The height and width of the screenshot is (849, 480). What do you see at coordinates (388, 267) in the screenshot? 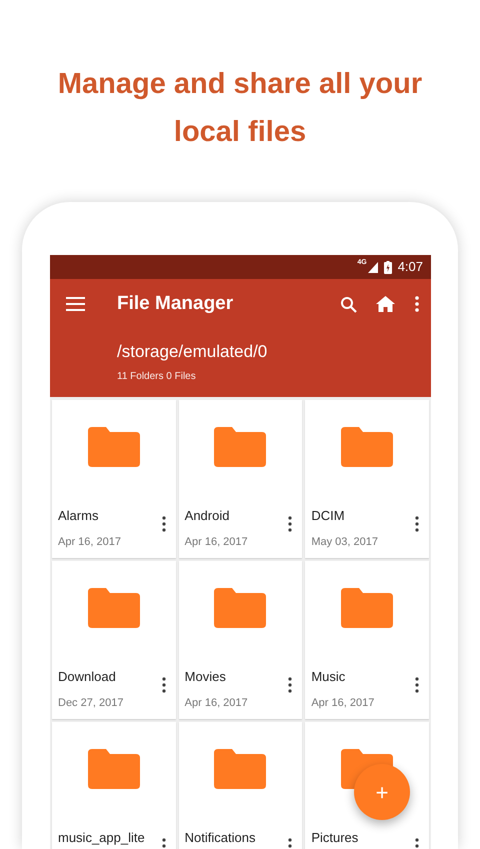
I see `battery-icon` at bounding box center [388, 267].